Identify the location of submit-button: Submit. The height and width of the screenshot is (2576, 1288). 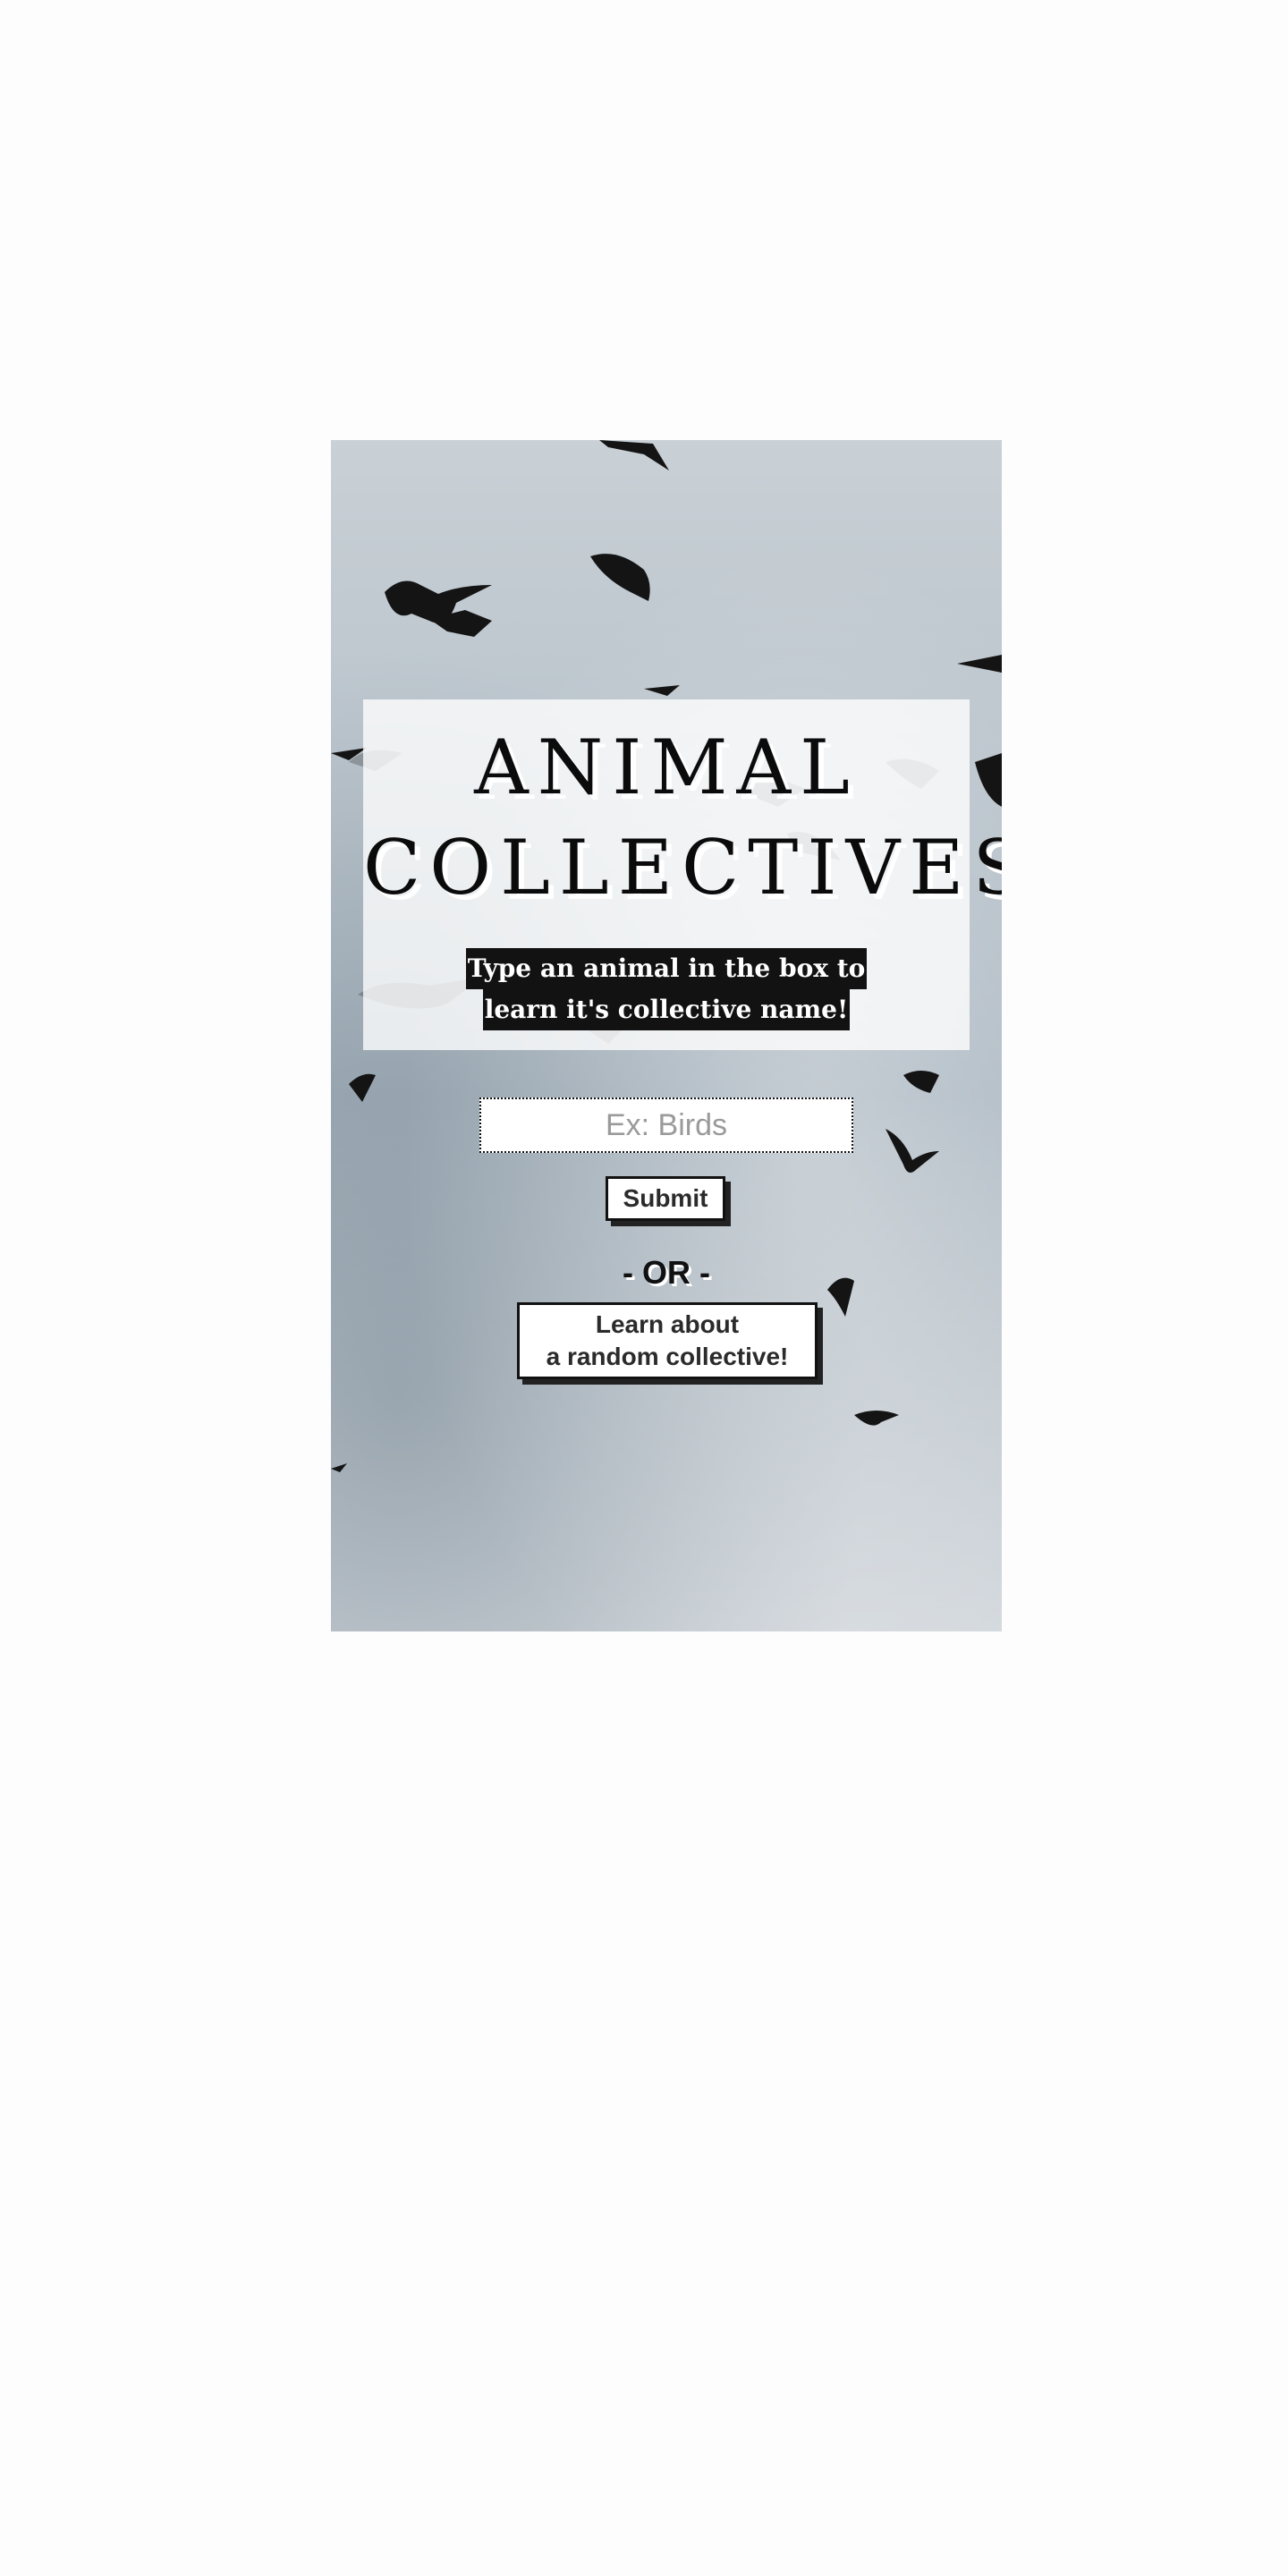
(665, 1198).